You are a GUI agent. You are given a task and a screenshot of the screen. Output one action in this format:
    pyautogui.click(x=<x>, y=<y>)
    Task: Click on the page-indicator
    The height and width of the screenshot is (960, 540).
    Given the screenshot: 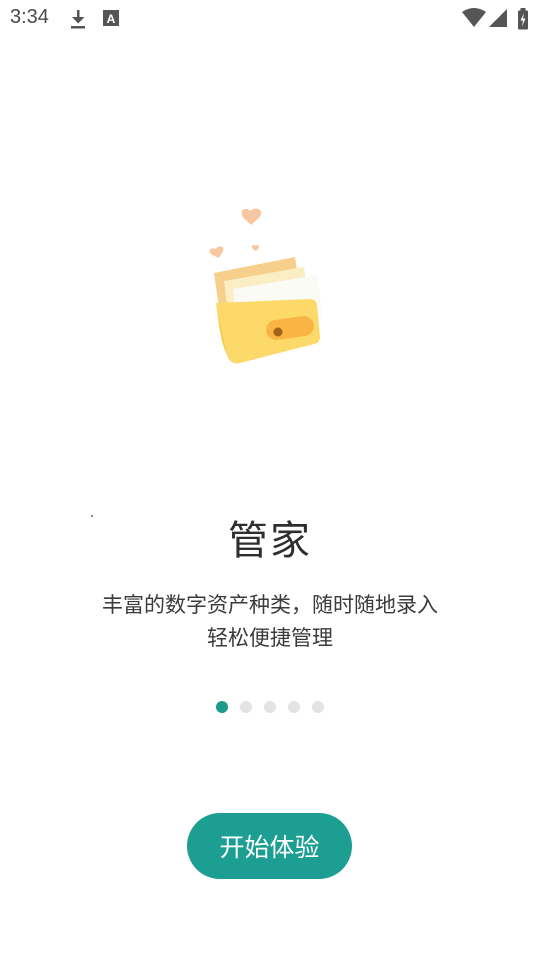 What is the action you would take?
    pyautogui.click(x=270, y=707)
    